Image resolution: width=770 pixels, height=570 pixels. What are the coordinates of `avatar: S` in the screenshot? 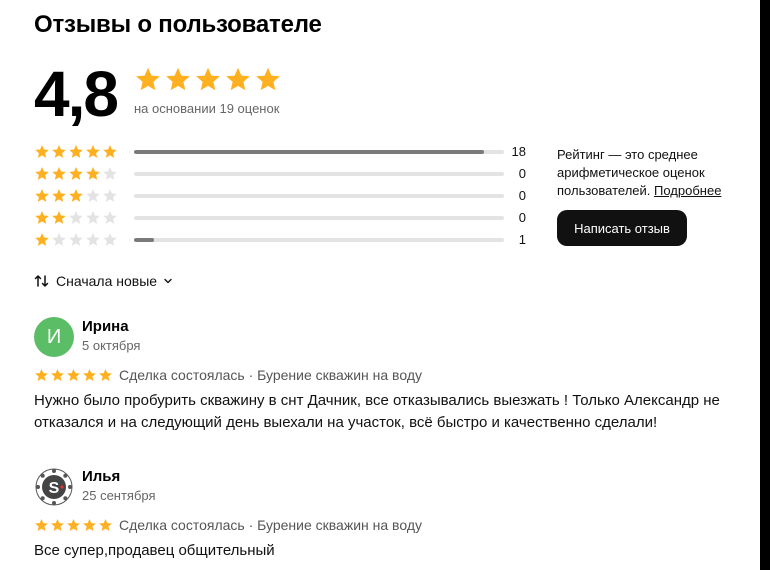 It's located at (54, 487).